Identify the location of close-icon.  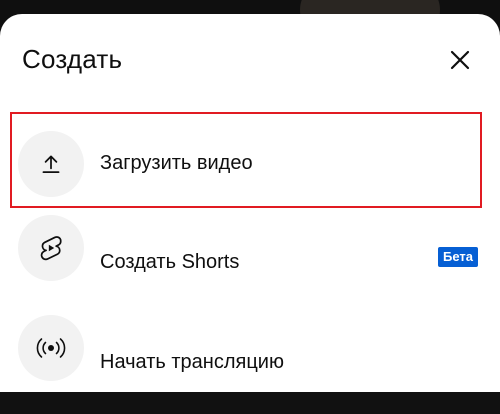
(460, 60).